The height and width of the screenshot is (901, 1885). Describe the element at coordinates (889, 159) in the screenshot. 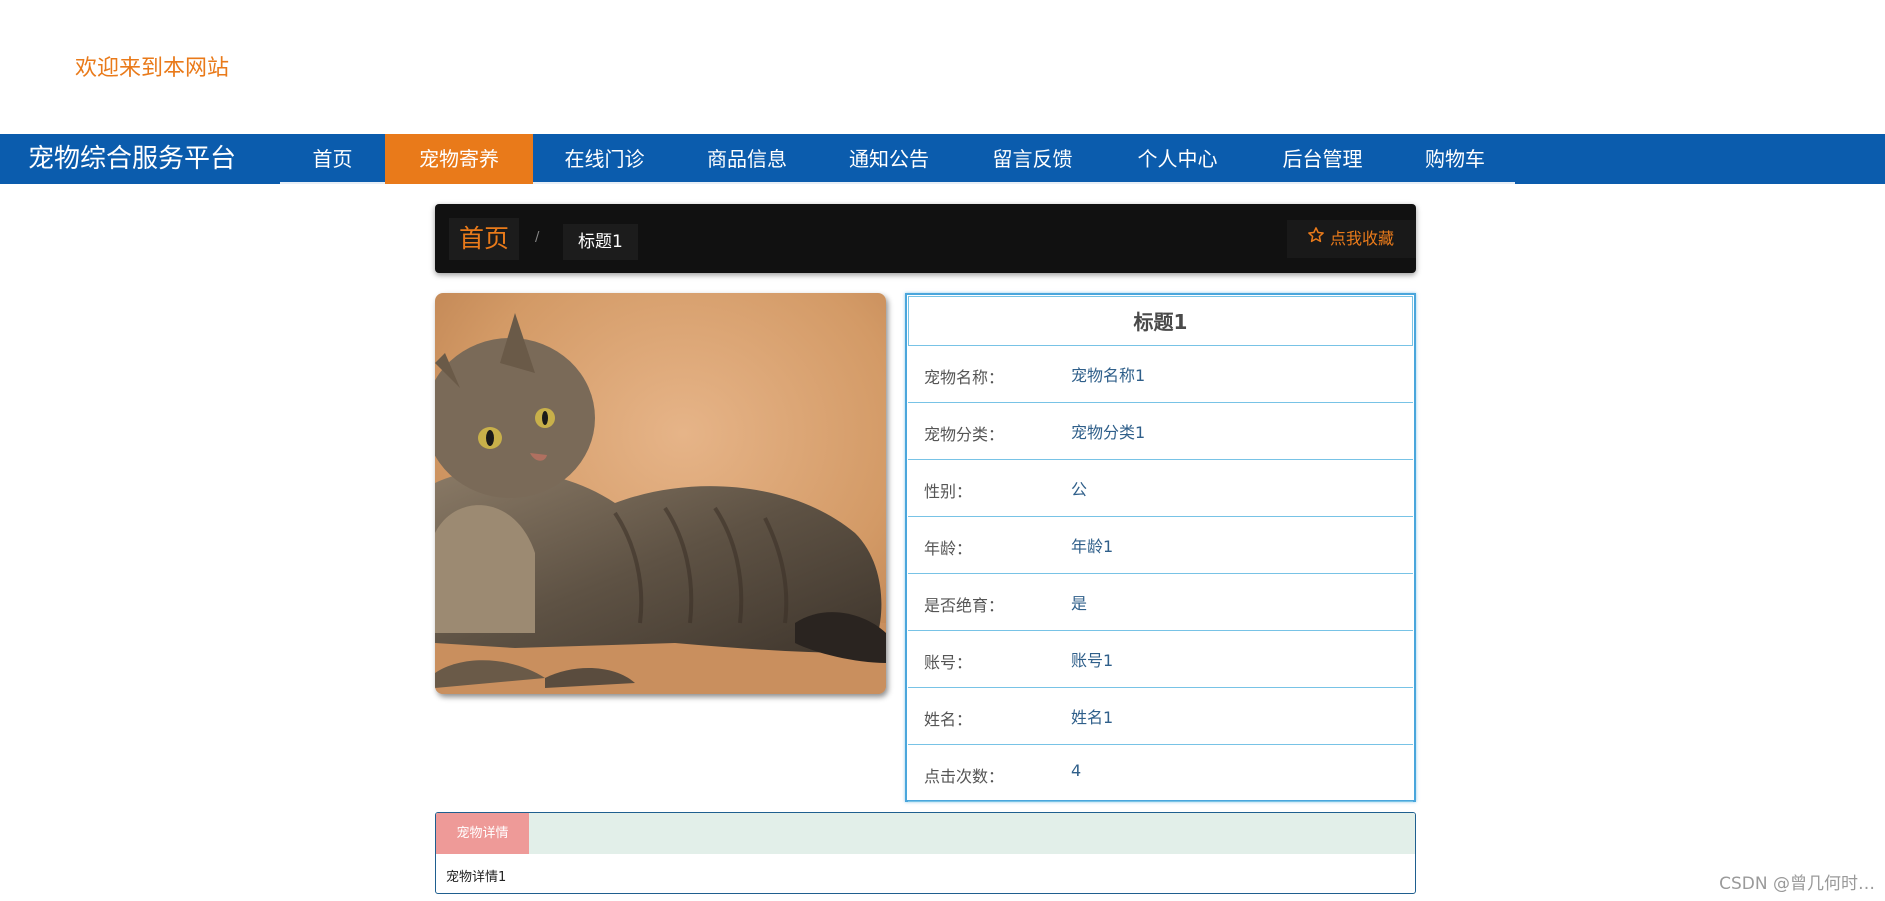

I see `nav-item-notices: 通知公告` at that location.